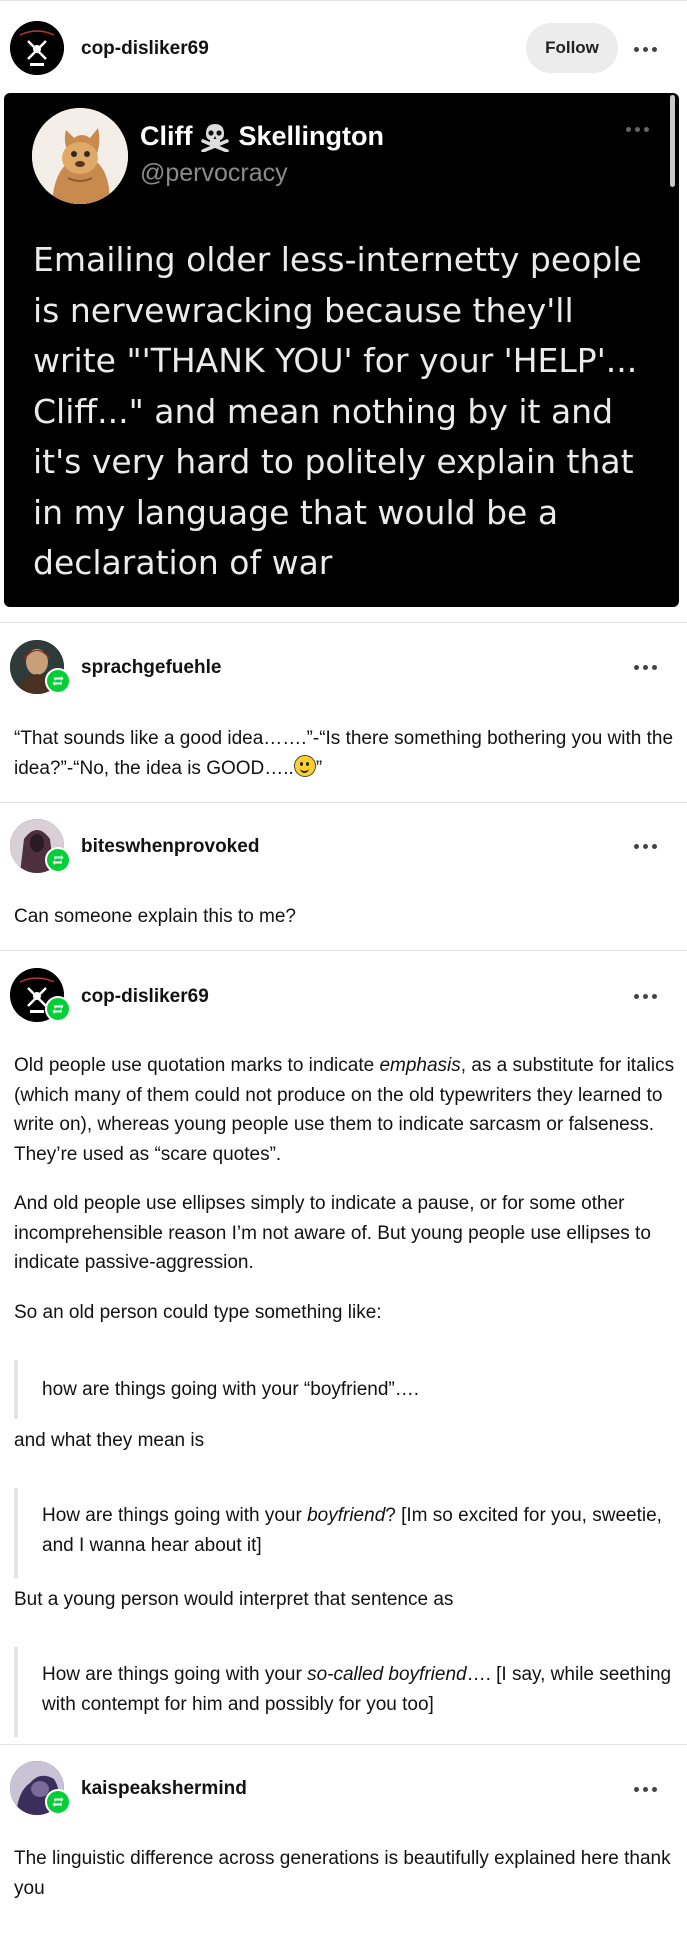 This screenshot has width=687, height=1936. Describe the element at coordinates (170, 847) in the screenshot. I see `reblog-username: biteswhenprovoked` at that location.